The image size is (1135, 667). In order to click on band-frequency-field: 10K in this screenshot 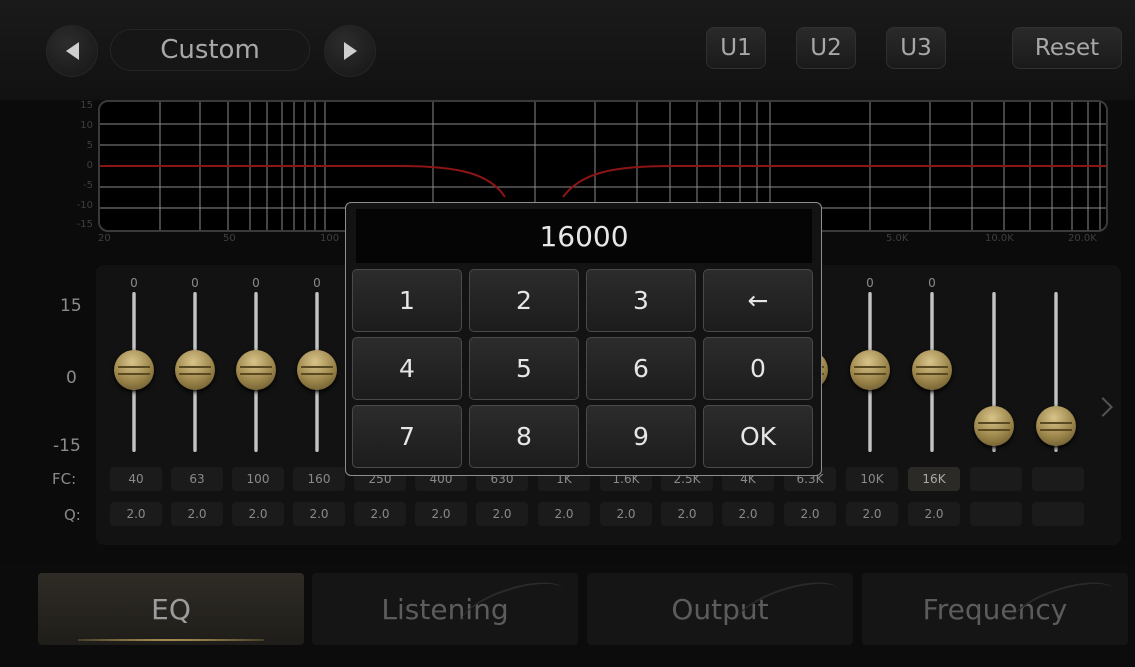, I will do `click(872, 479)`.